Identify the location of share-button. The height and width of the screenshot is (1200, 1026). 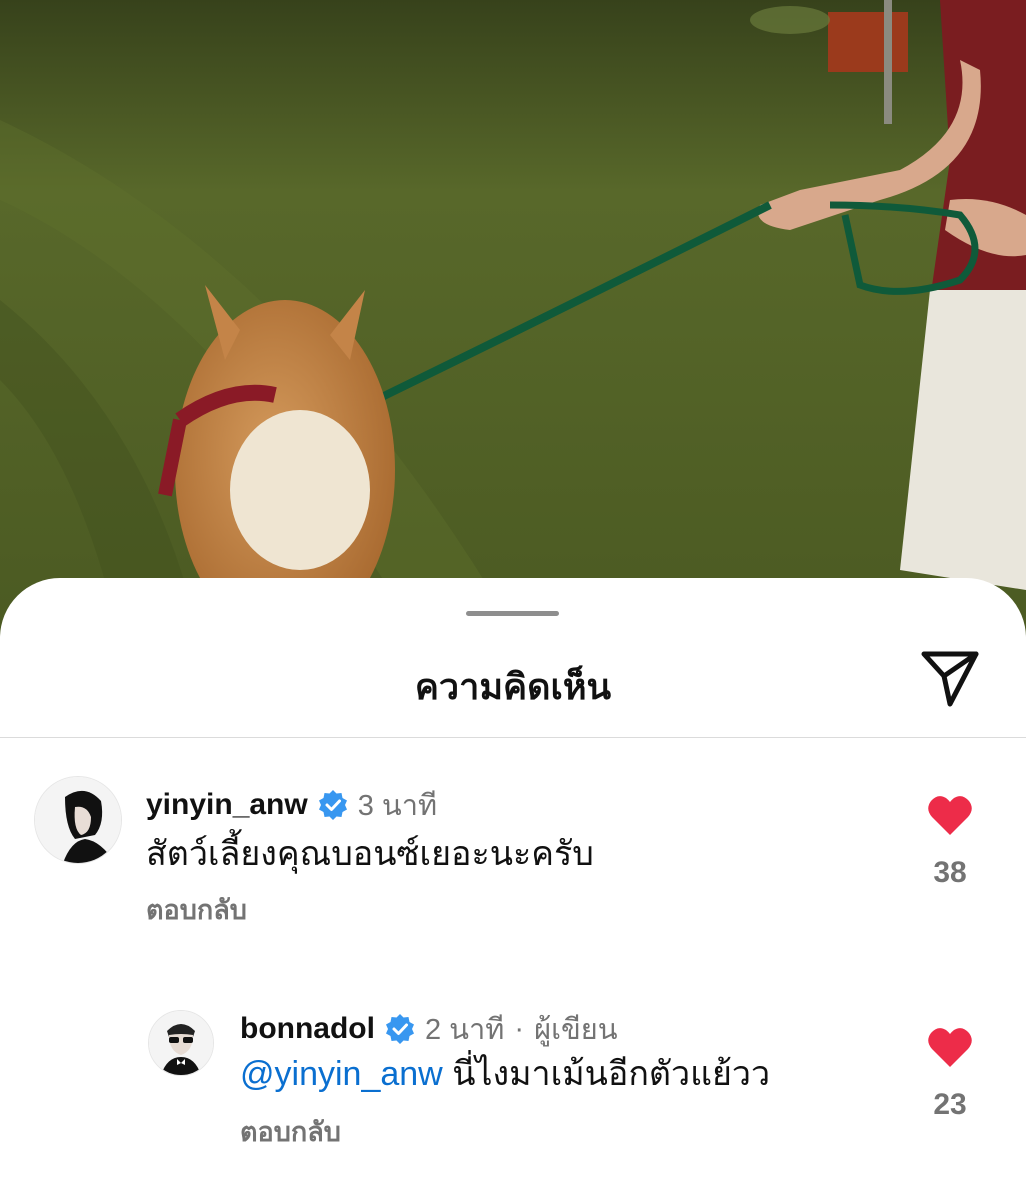
(950, 678).